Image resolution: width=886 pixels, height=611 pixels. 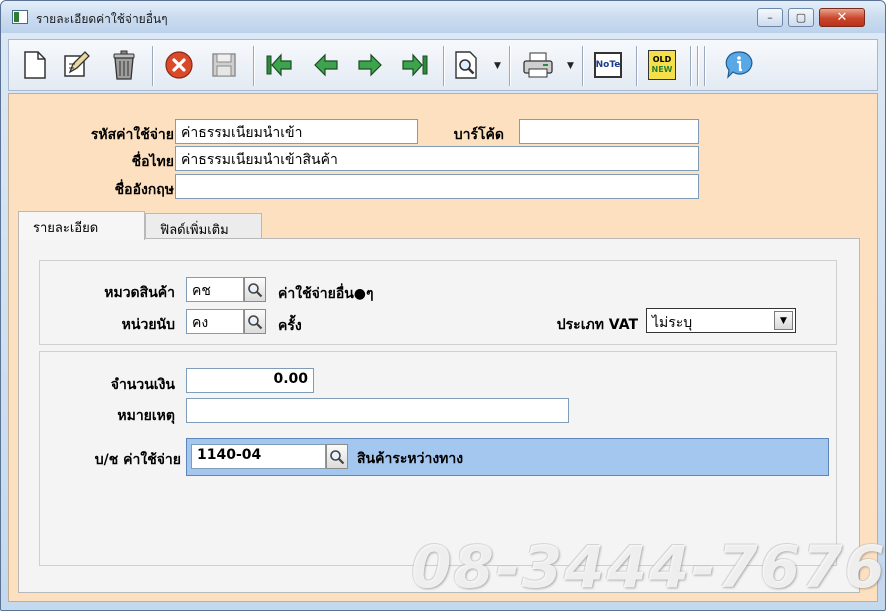 I want to click on edit-icon, so click(x=77, y=64).